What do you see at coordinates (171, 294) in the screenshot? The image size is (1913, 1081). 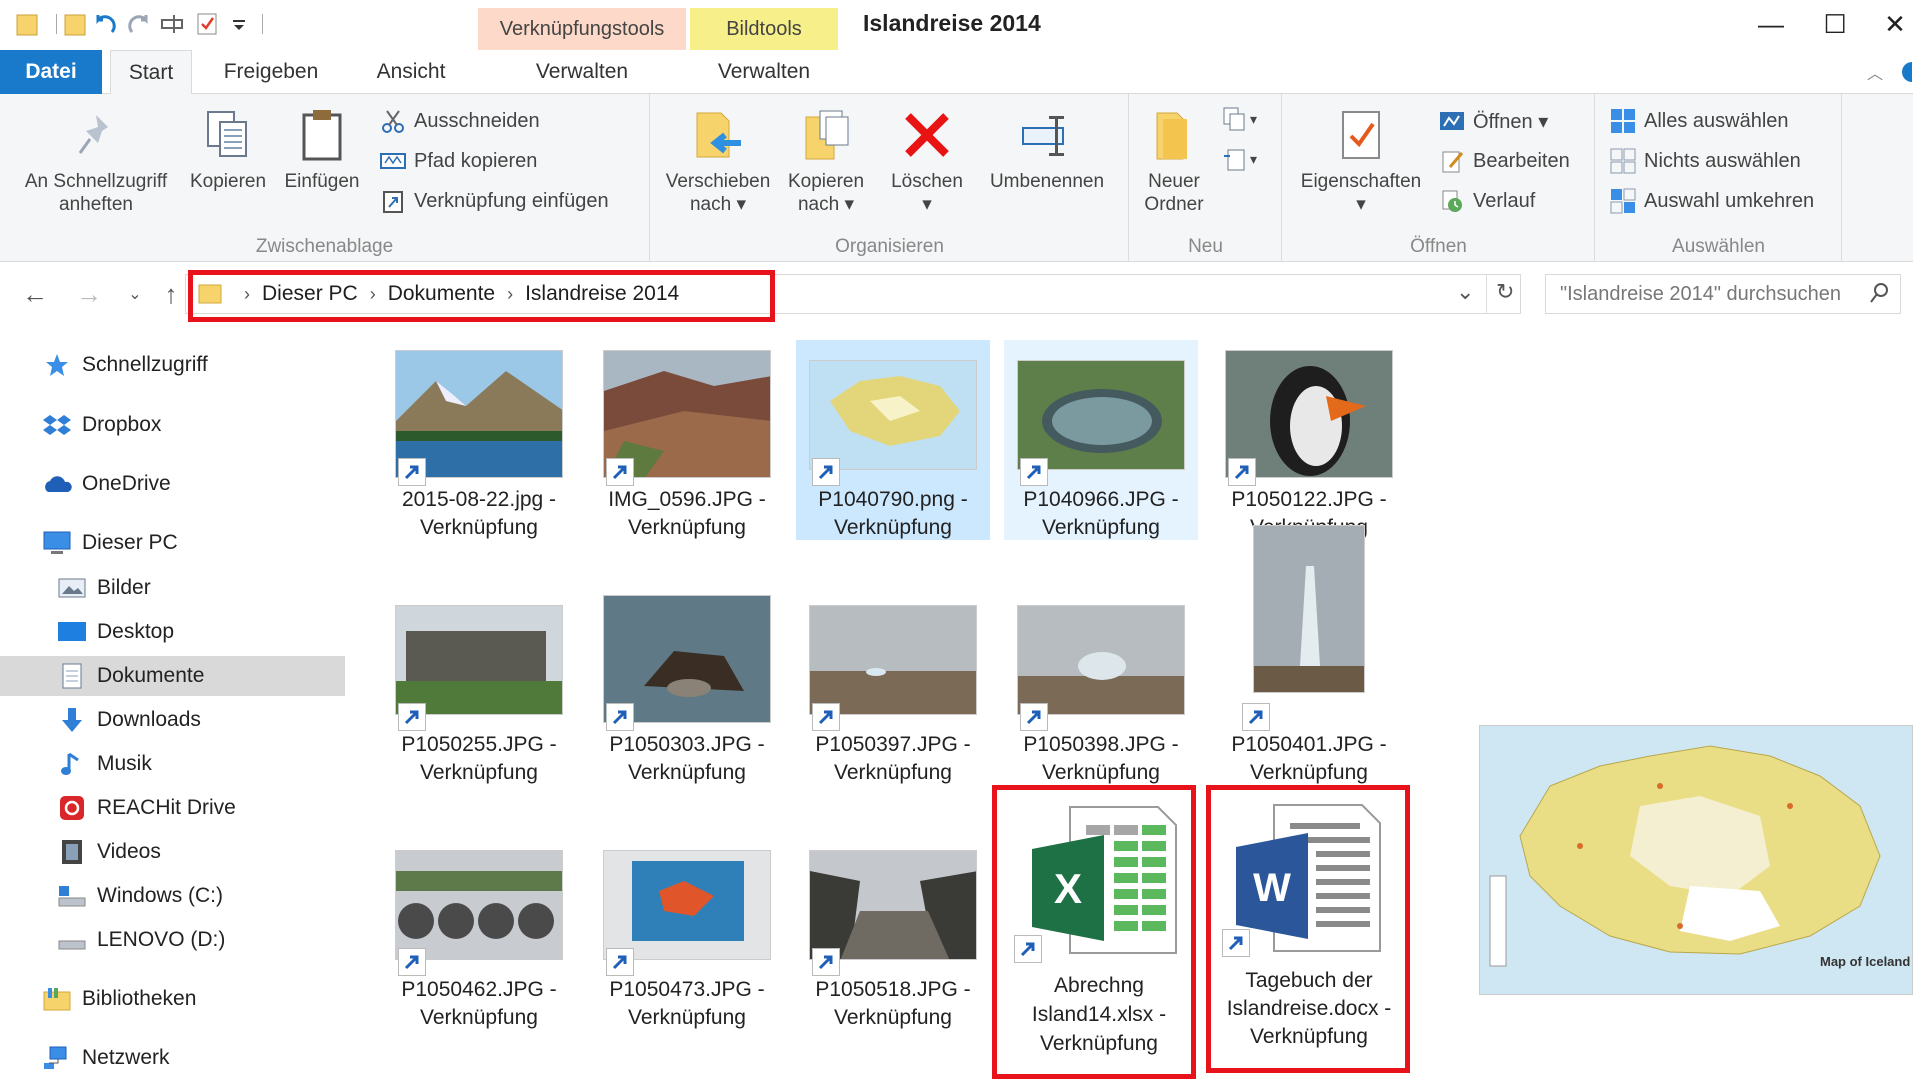 I see `up-arrow-icon: ↑` at bounding box center [171, 294].